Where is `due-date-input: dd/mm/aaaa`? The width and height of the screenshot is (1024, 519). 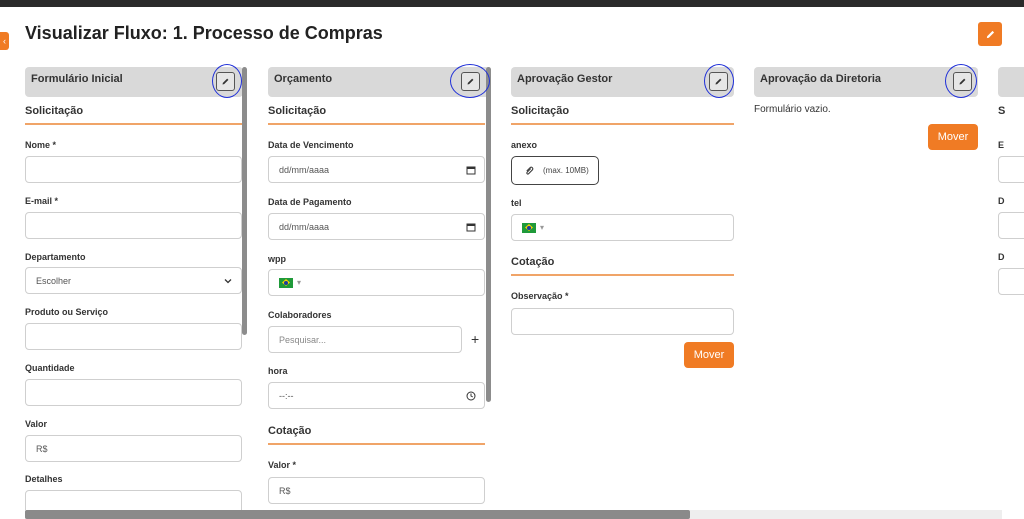 due-date-input: dd/mm/aaaa is located at coordinates (376, 169).